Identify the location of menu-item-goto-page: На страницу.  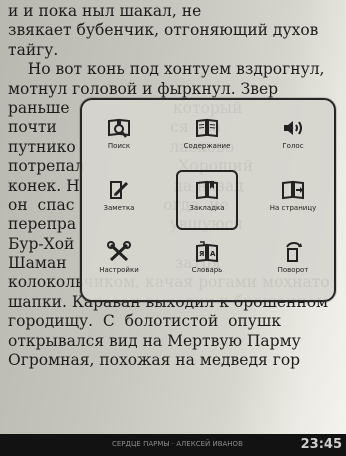
(293, 201).